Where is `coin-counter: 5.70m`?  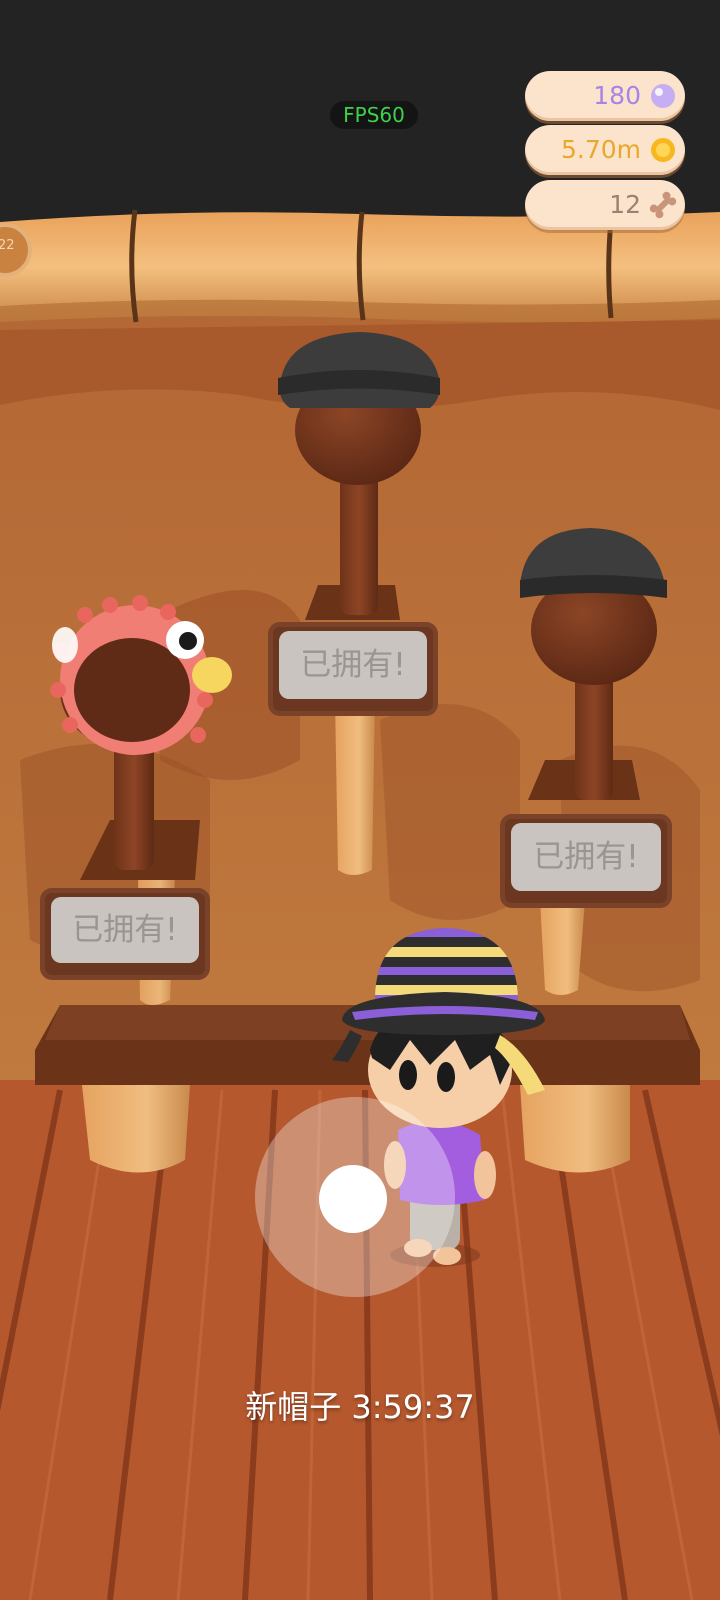
coin-counter: 5.70m is located at coordinates (605, 150).